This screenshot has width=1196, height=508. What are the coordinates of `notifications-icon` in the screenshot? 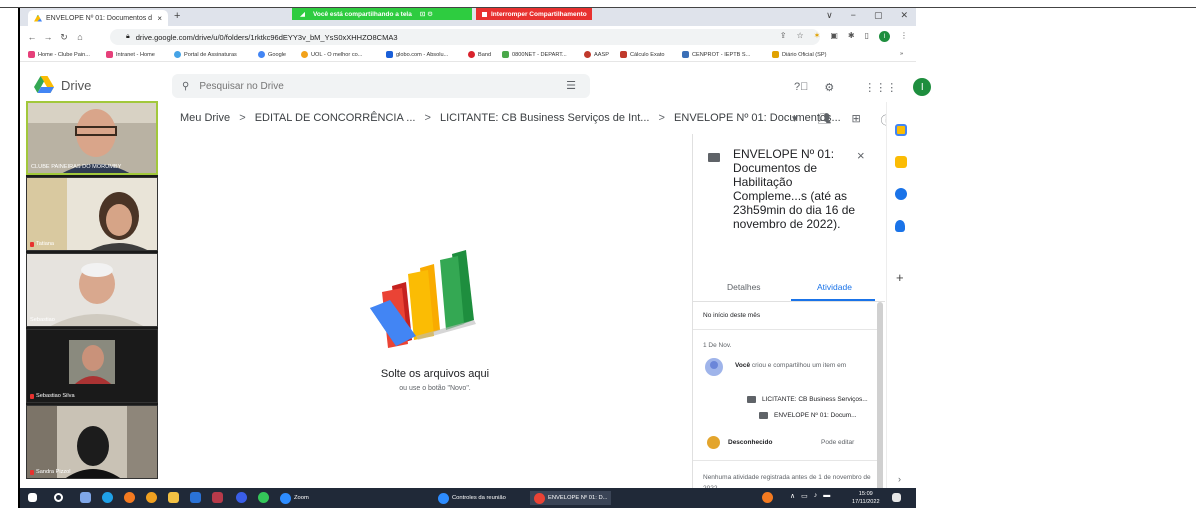 It's located at (896, 497).